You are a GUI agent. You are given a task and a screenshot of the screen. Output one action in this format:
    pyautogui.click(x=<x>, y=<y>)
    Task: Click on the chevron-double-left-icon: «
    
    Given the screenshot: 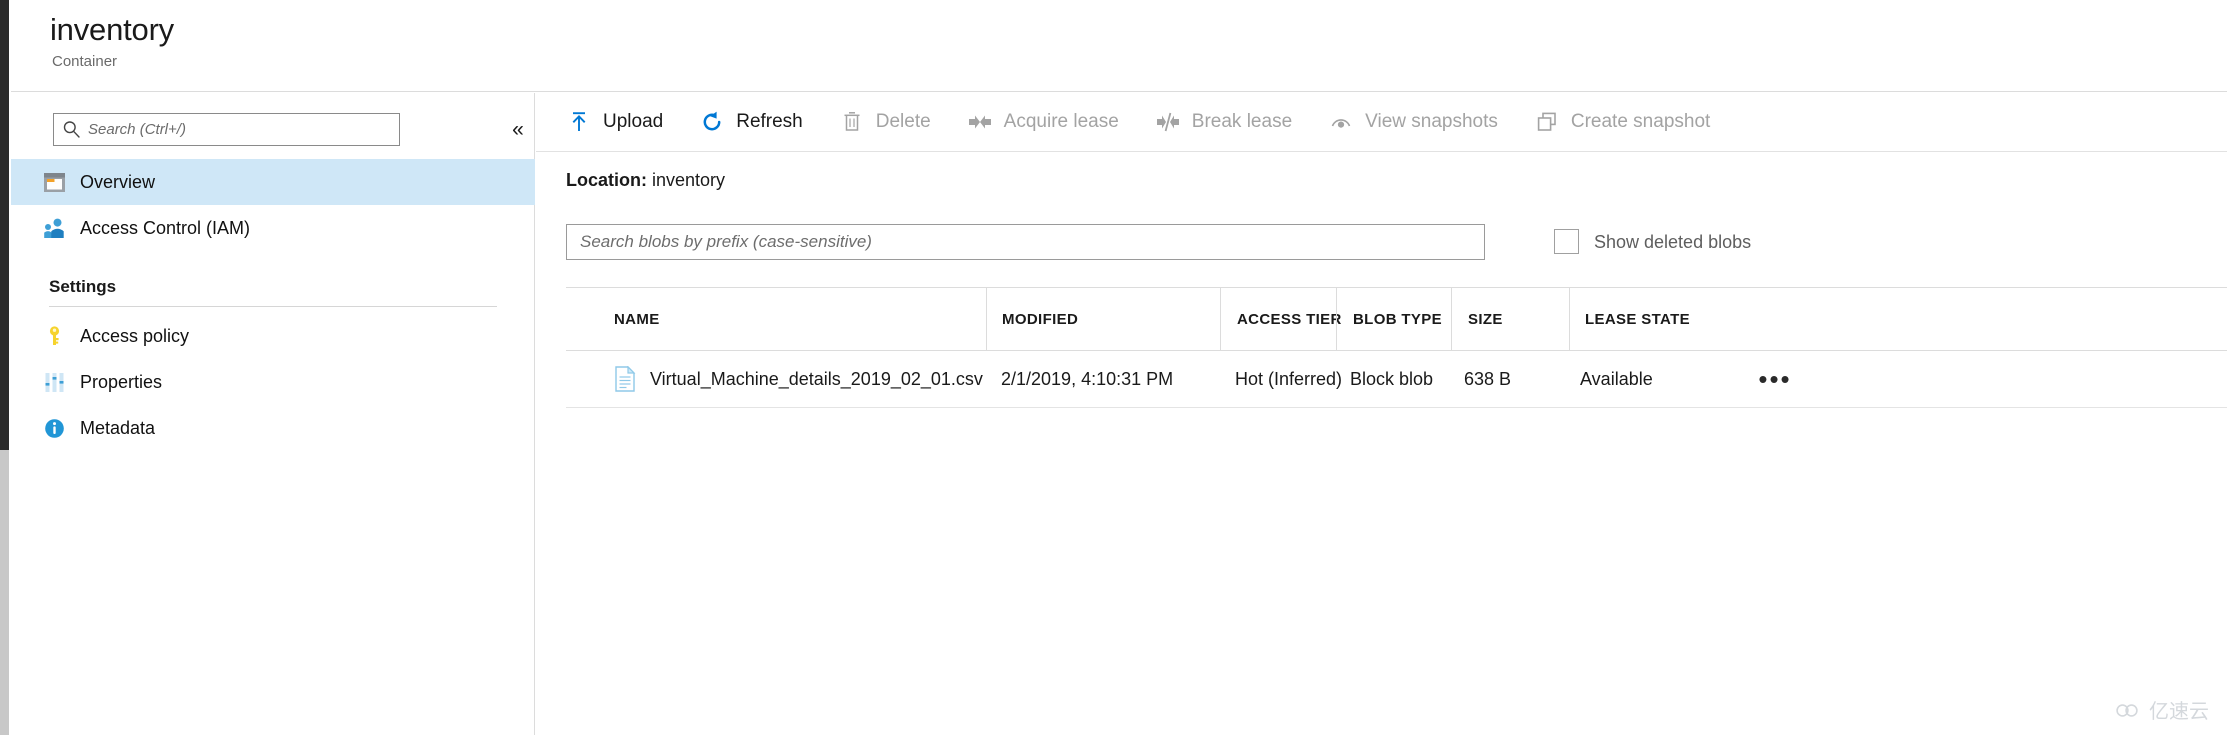 What is the action you would take?
    pyautogui.click(x=518, y=129)
    